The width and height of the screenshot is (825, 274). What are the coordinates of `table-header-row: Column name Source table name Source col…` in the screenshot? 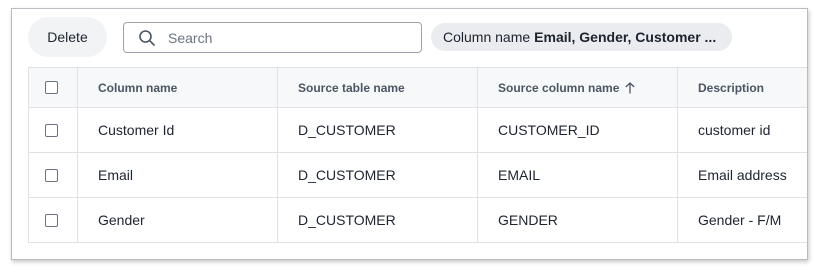 It's located at (418, 88).